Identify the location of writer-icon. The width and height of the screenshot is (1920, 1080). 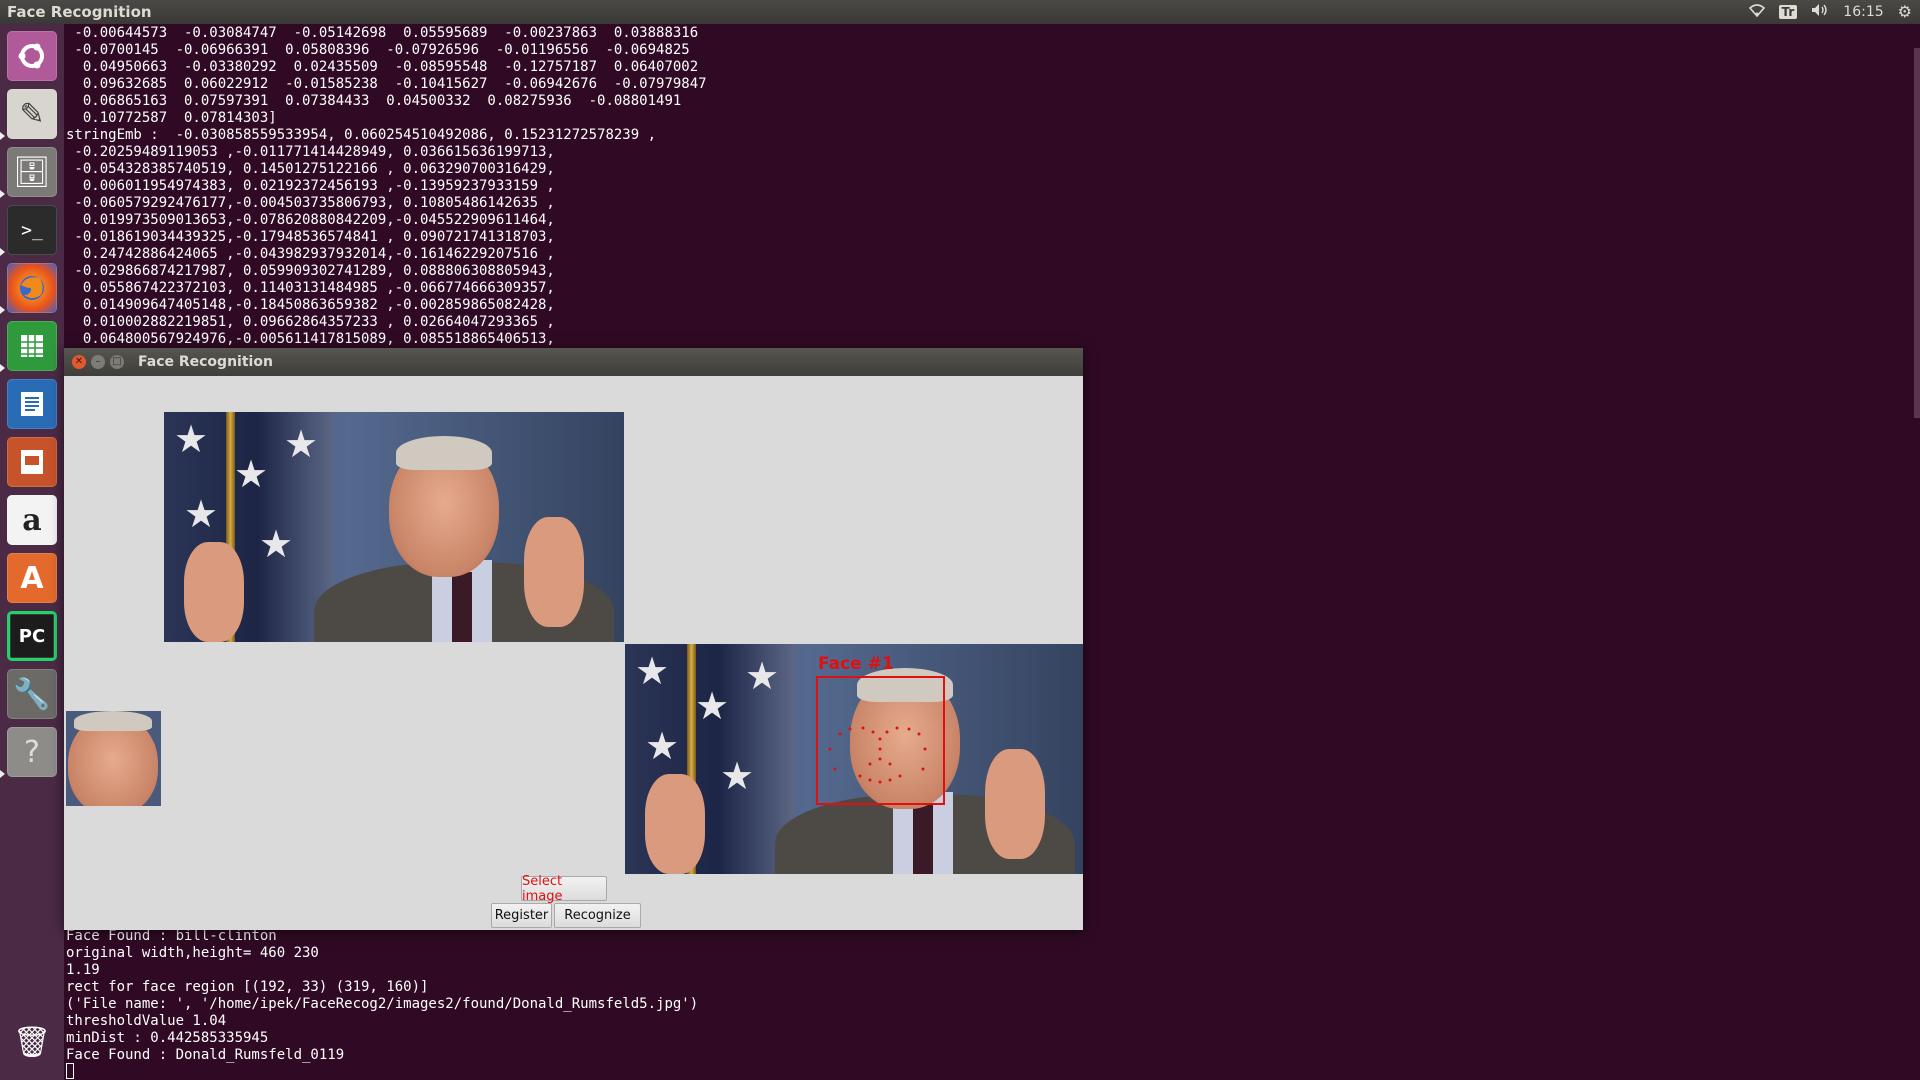
(32, 404).